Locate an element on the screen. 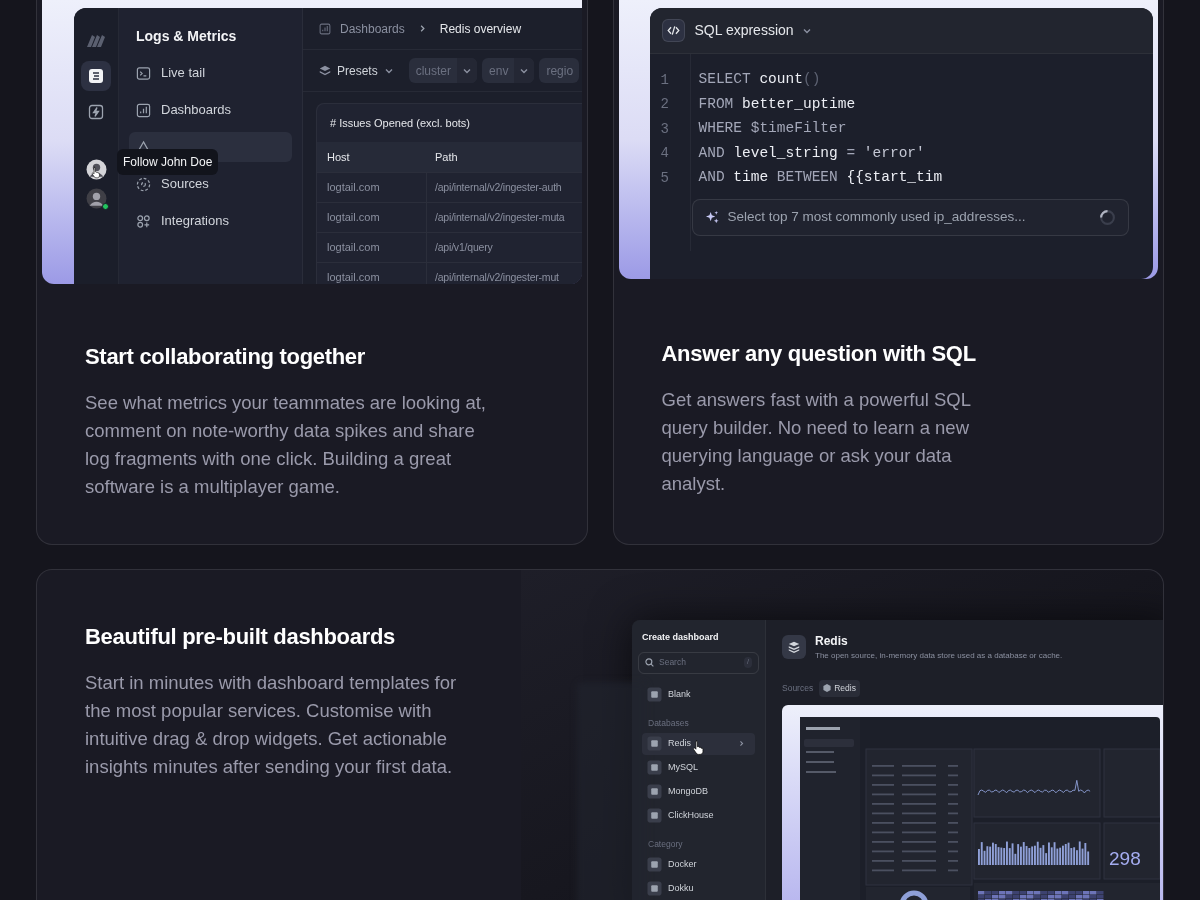 The width and height of the screenshot is (1200, 900). card-description: Get answers fast with a powerful SQL query builder. No need to learn a new querying language or ask your data analyst. is located at coordinates (816, 442).